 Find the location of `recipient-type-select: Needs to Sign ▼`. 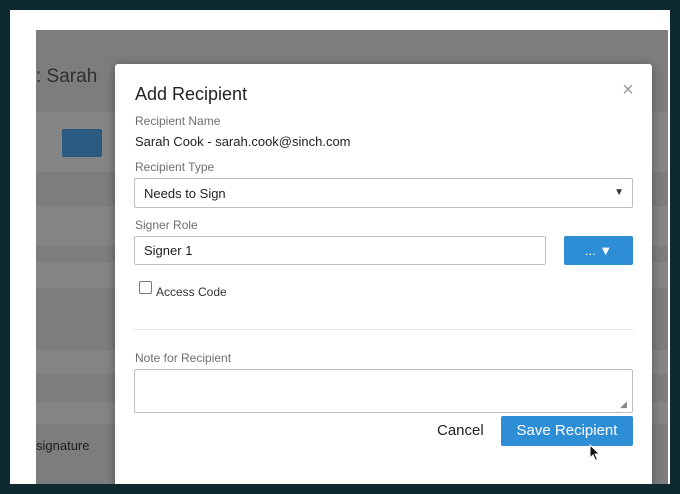

recipient-type-select: Needs to Sign ▼ is located at coordinates (383, 193).